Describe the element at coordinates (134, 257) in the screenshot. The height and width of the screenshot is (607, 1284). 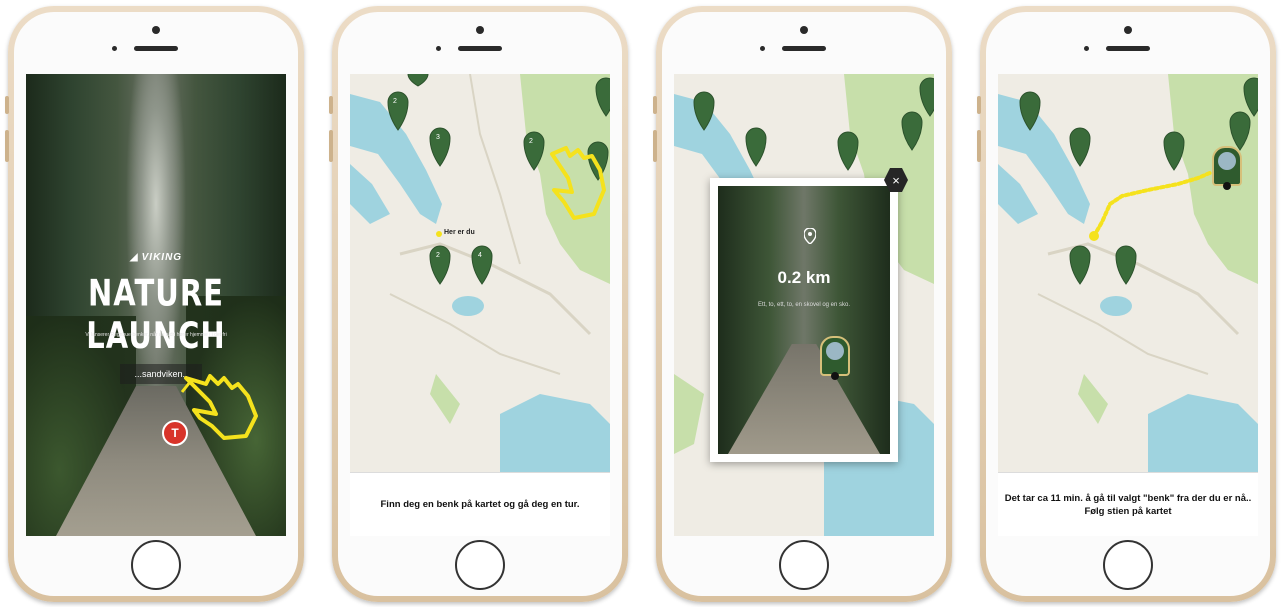
I see `viking-wing-icon: ◢` at that location.